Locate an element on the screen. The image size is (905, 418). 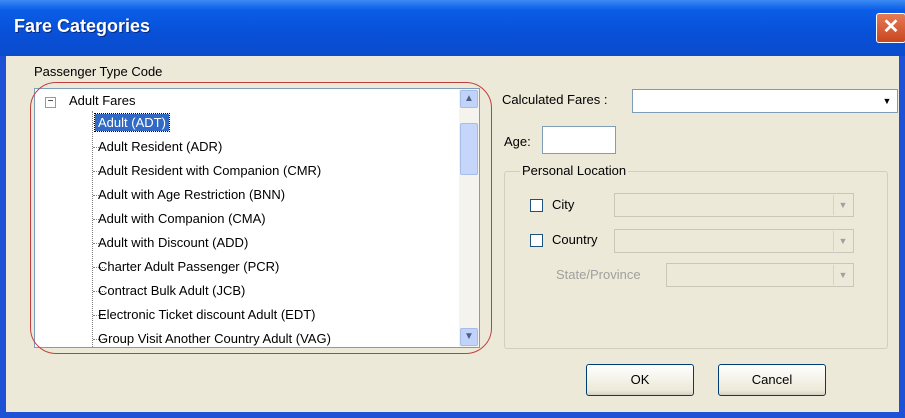
tree-root-adult-fares: Adult Fares is located at coordinates (102, 100).